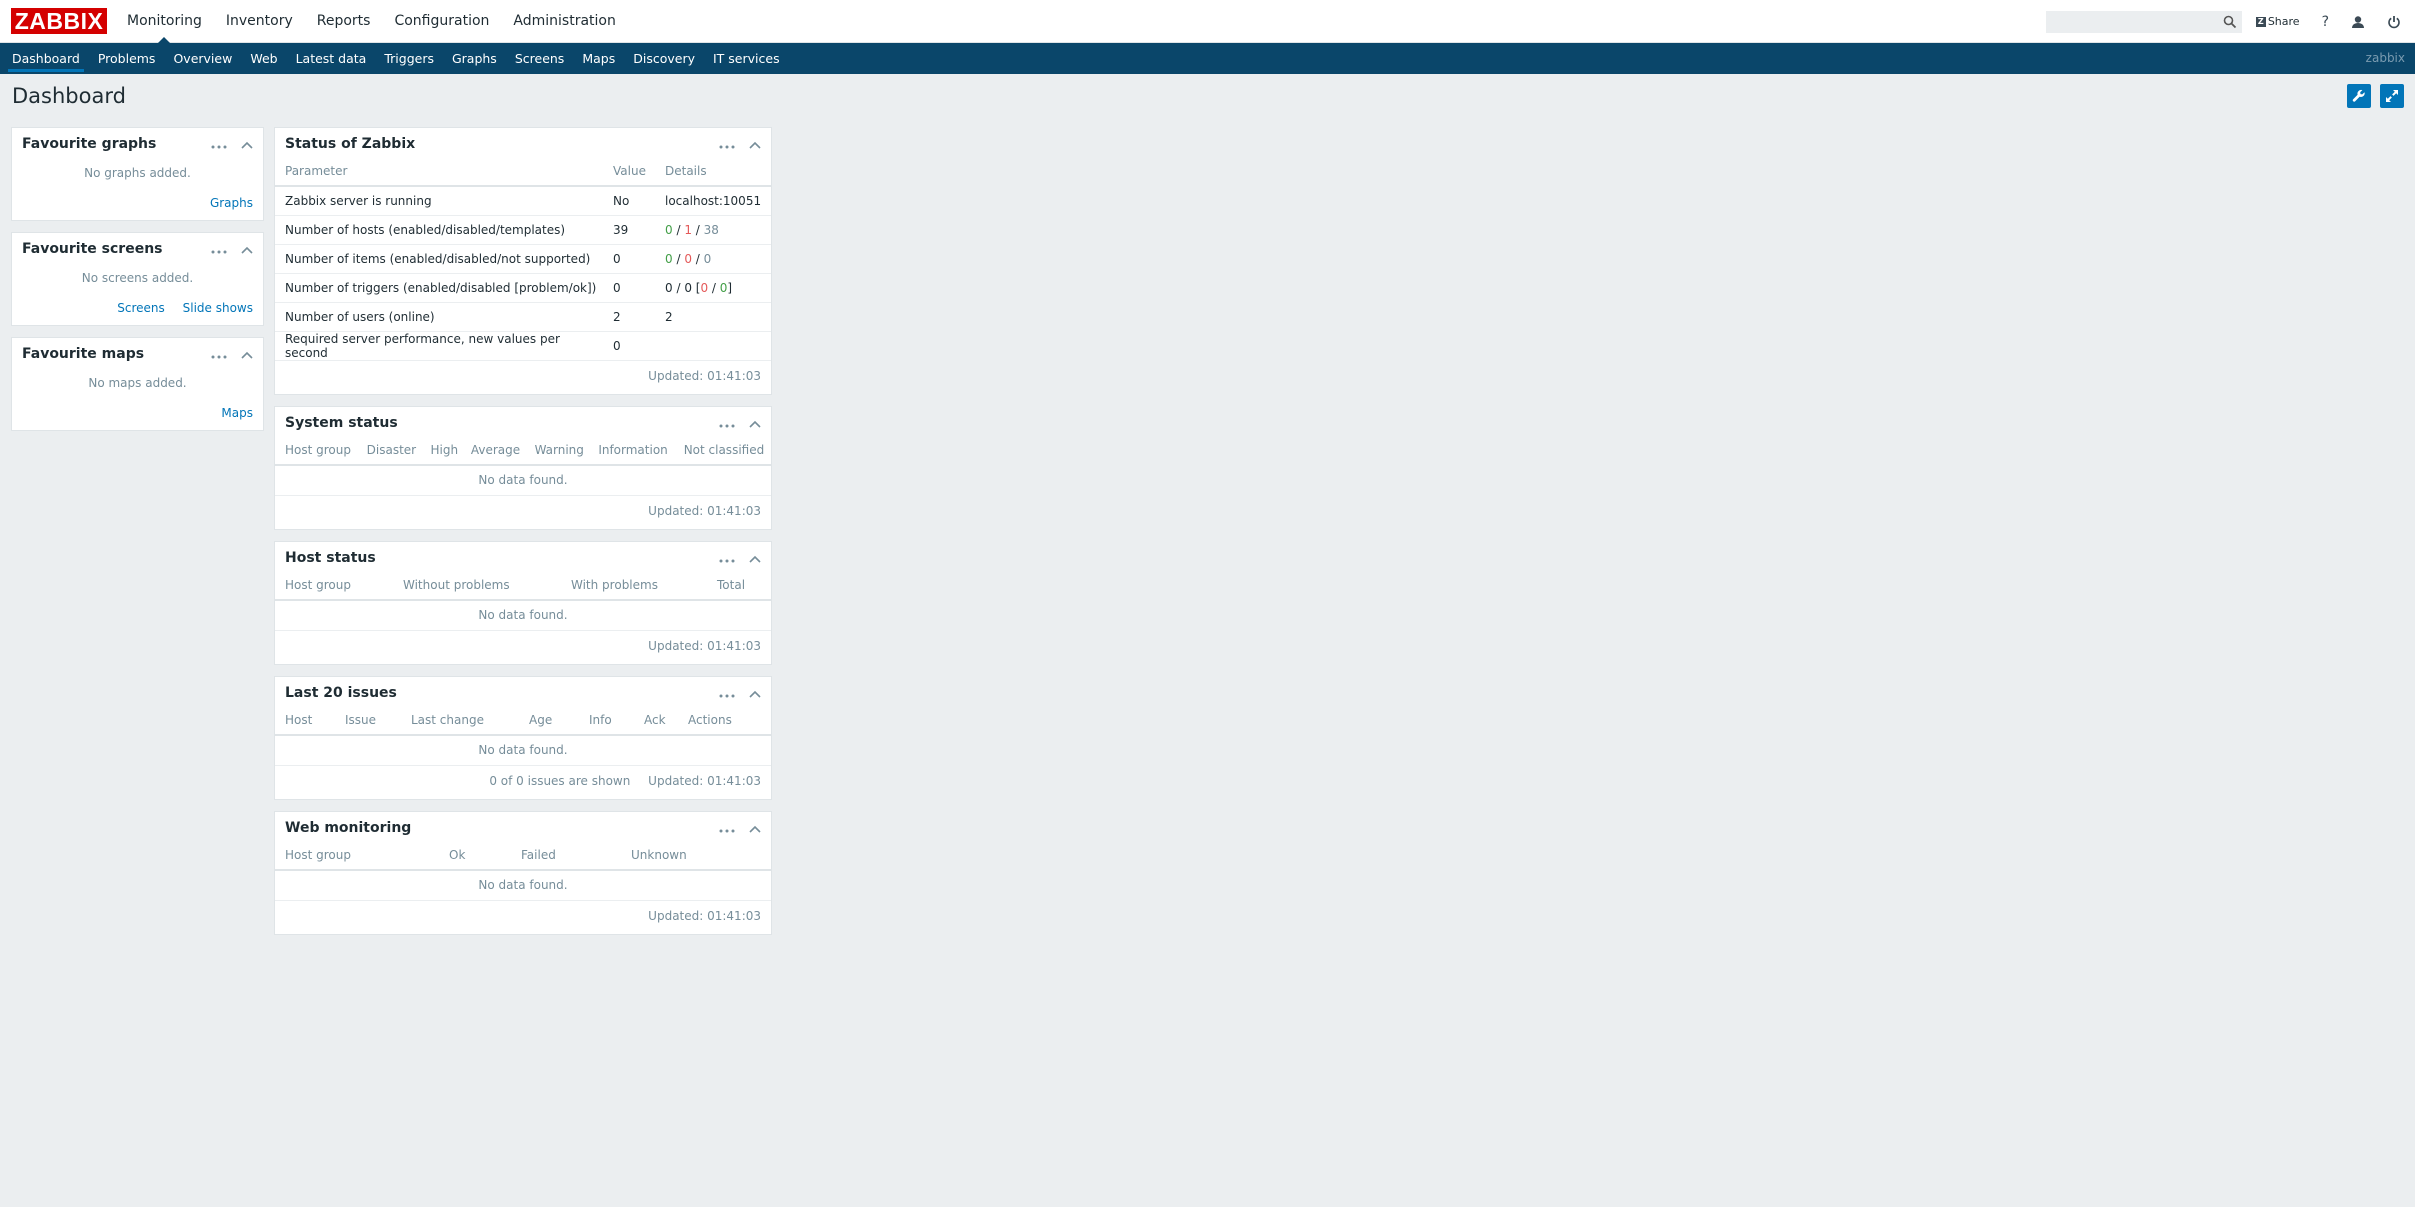 This screenshot has height=1207, width=2415. Describe the element at coordinates (441, 21) in the screenshot. I see `nav-configuration: Configuration` at that location.